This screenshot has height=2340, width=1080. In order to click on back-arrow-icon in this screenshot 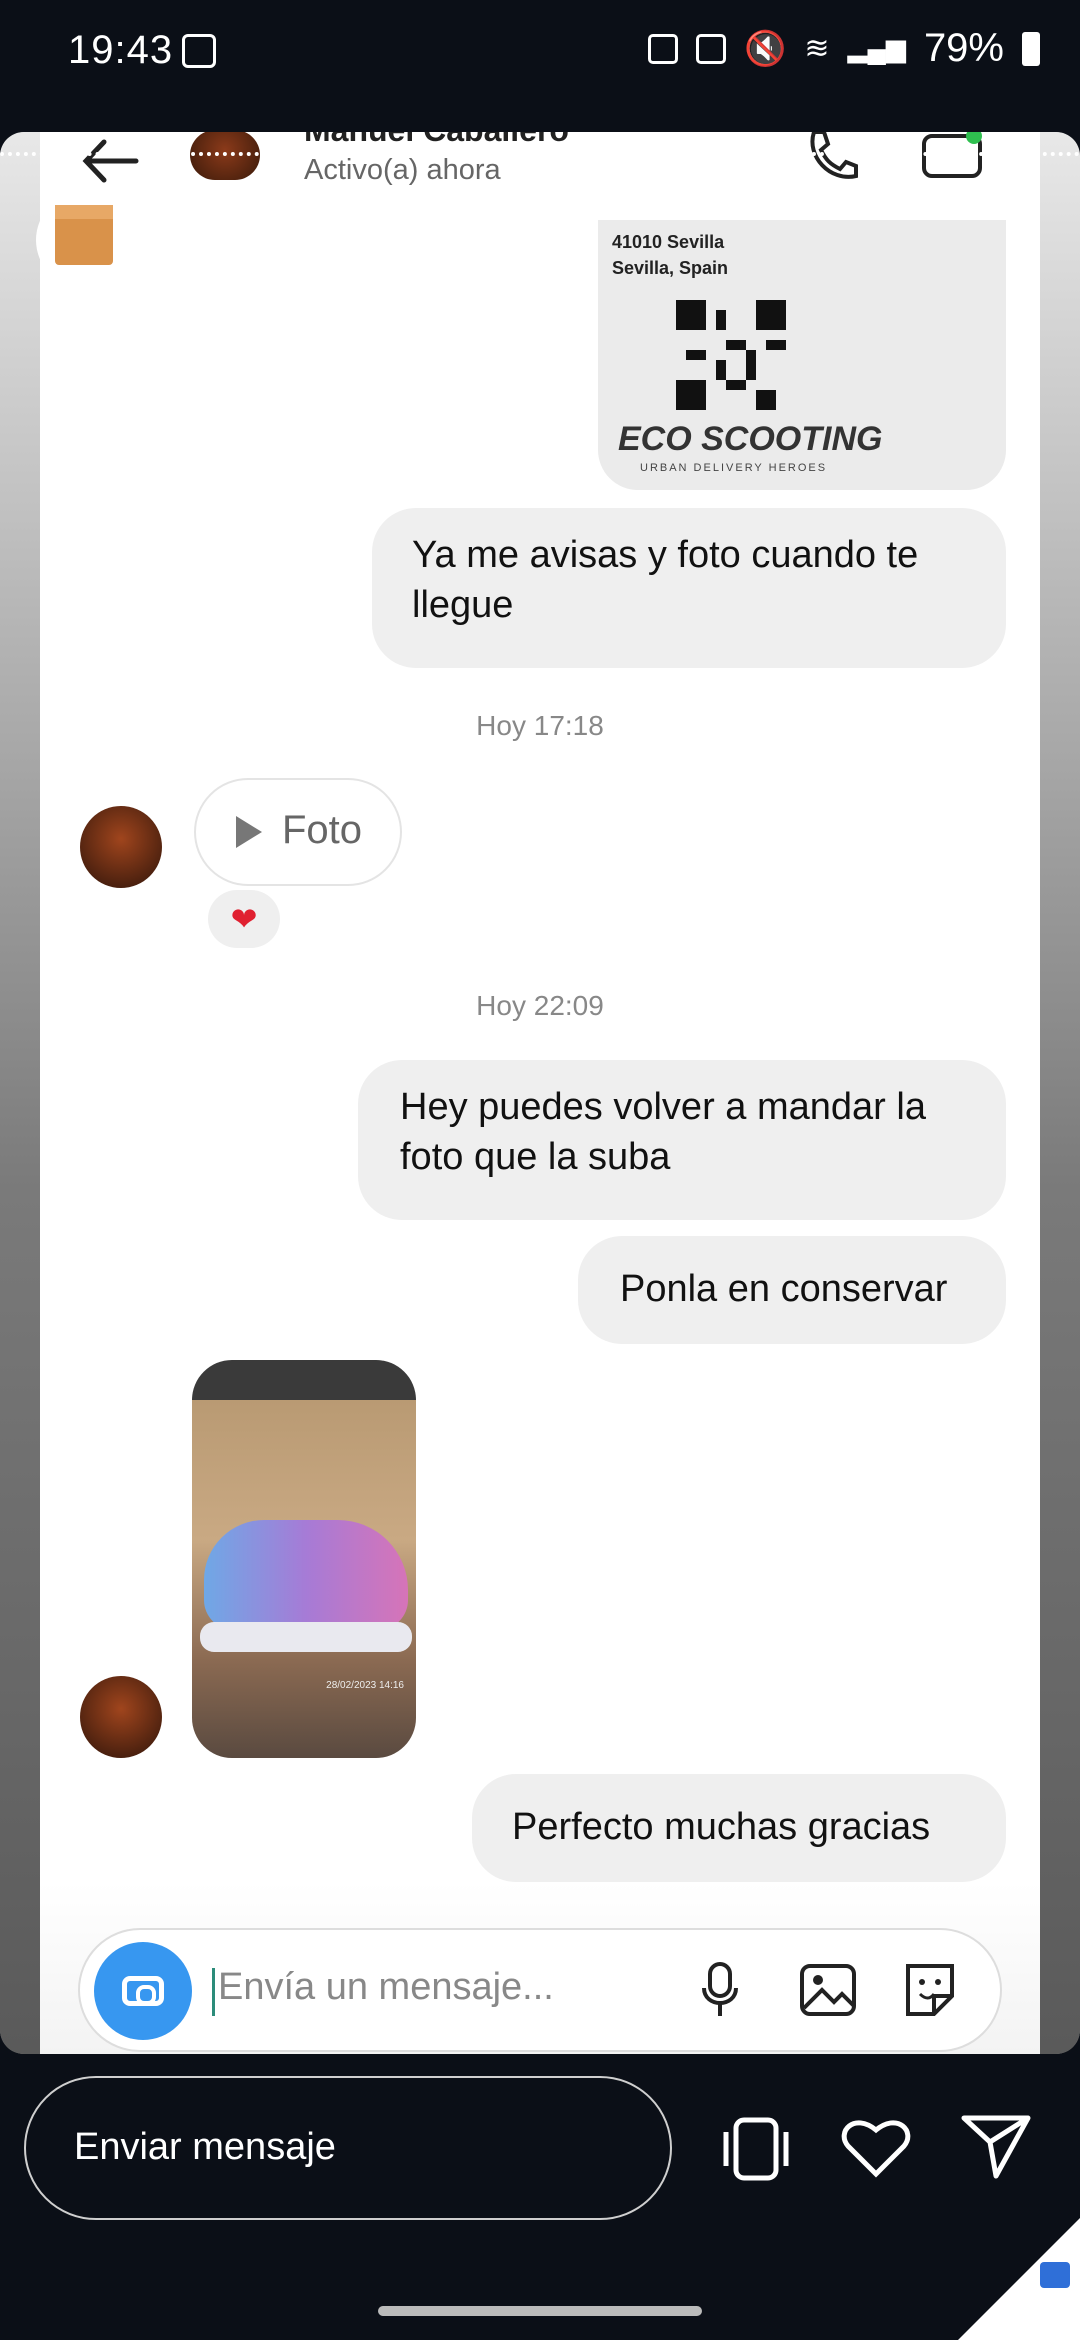, I will do `click(110, 161)`.